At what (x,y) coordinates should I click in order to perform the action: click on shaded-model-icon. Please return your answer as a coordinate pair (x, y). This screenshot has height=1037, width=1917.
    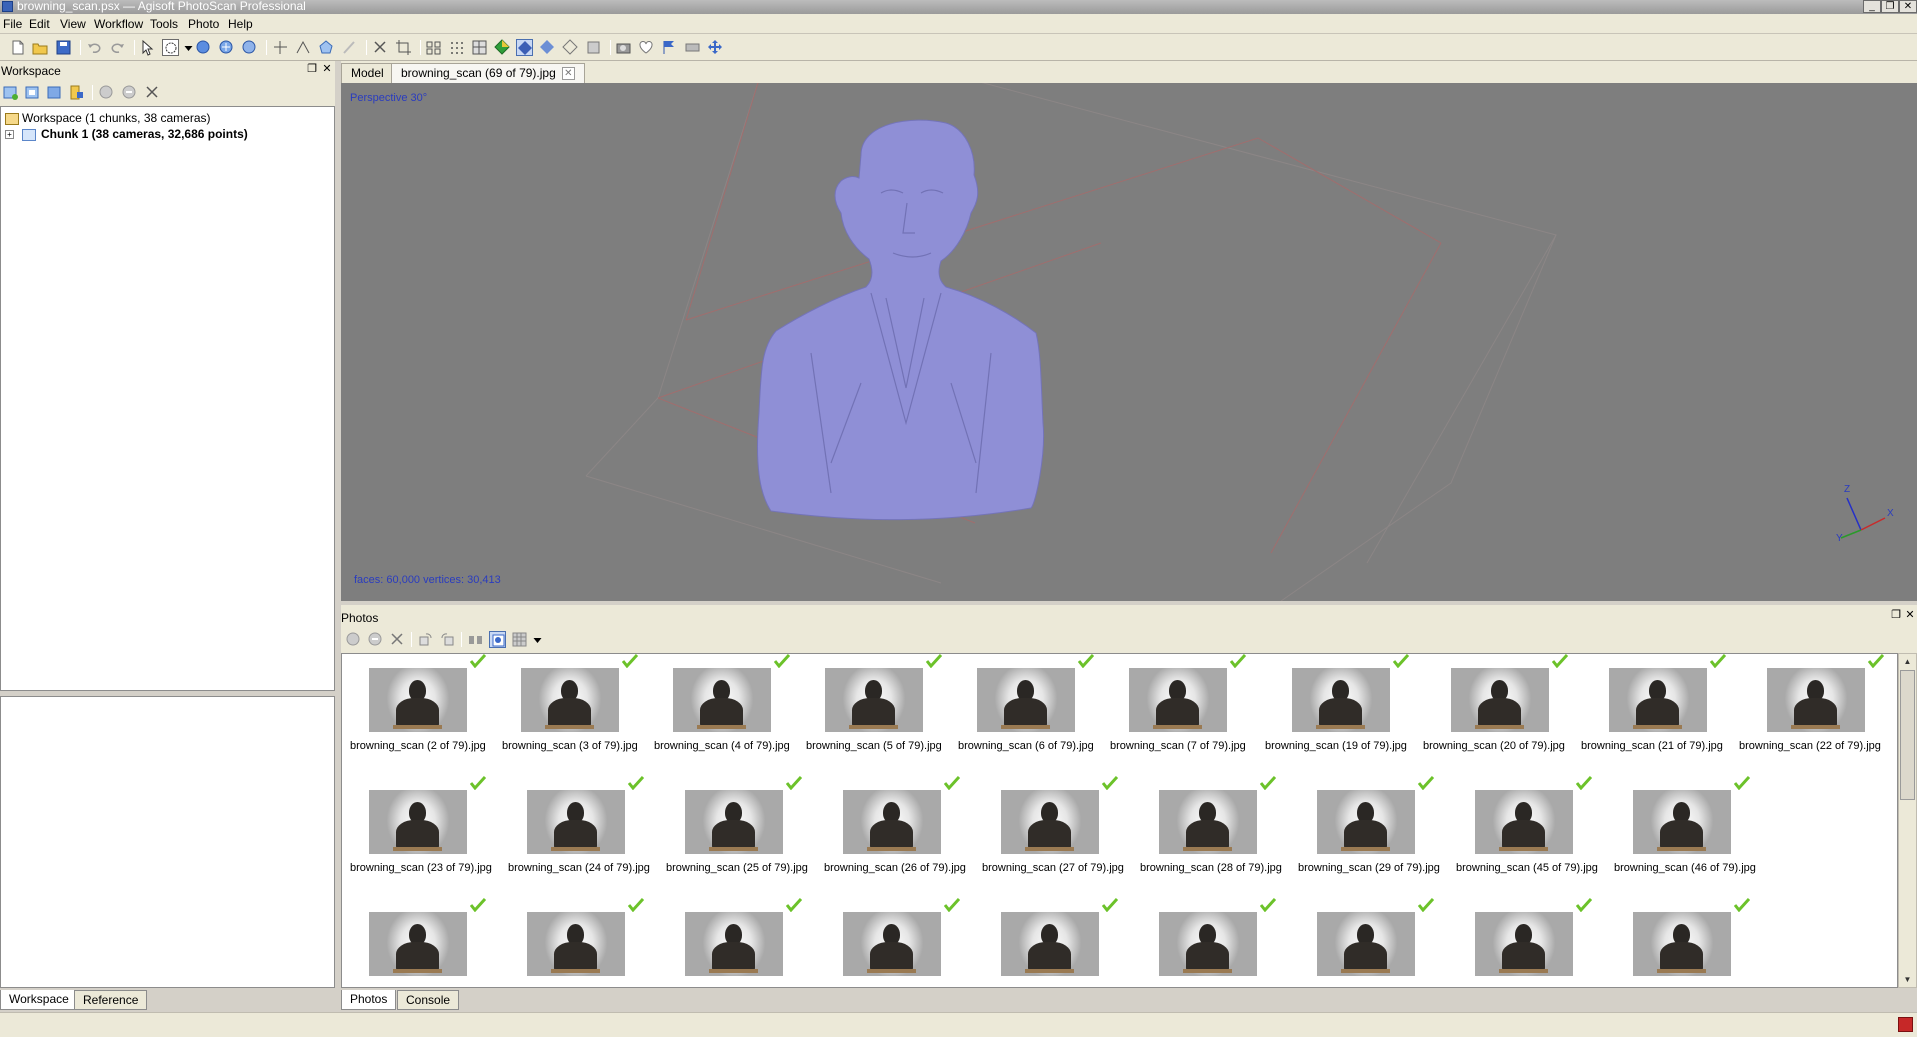
    Looking at the image, I should click on (524, 47).